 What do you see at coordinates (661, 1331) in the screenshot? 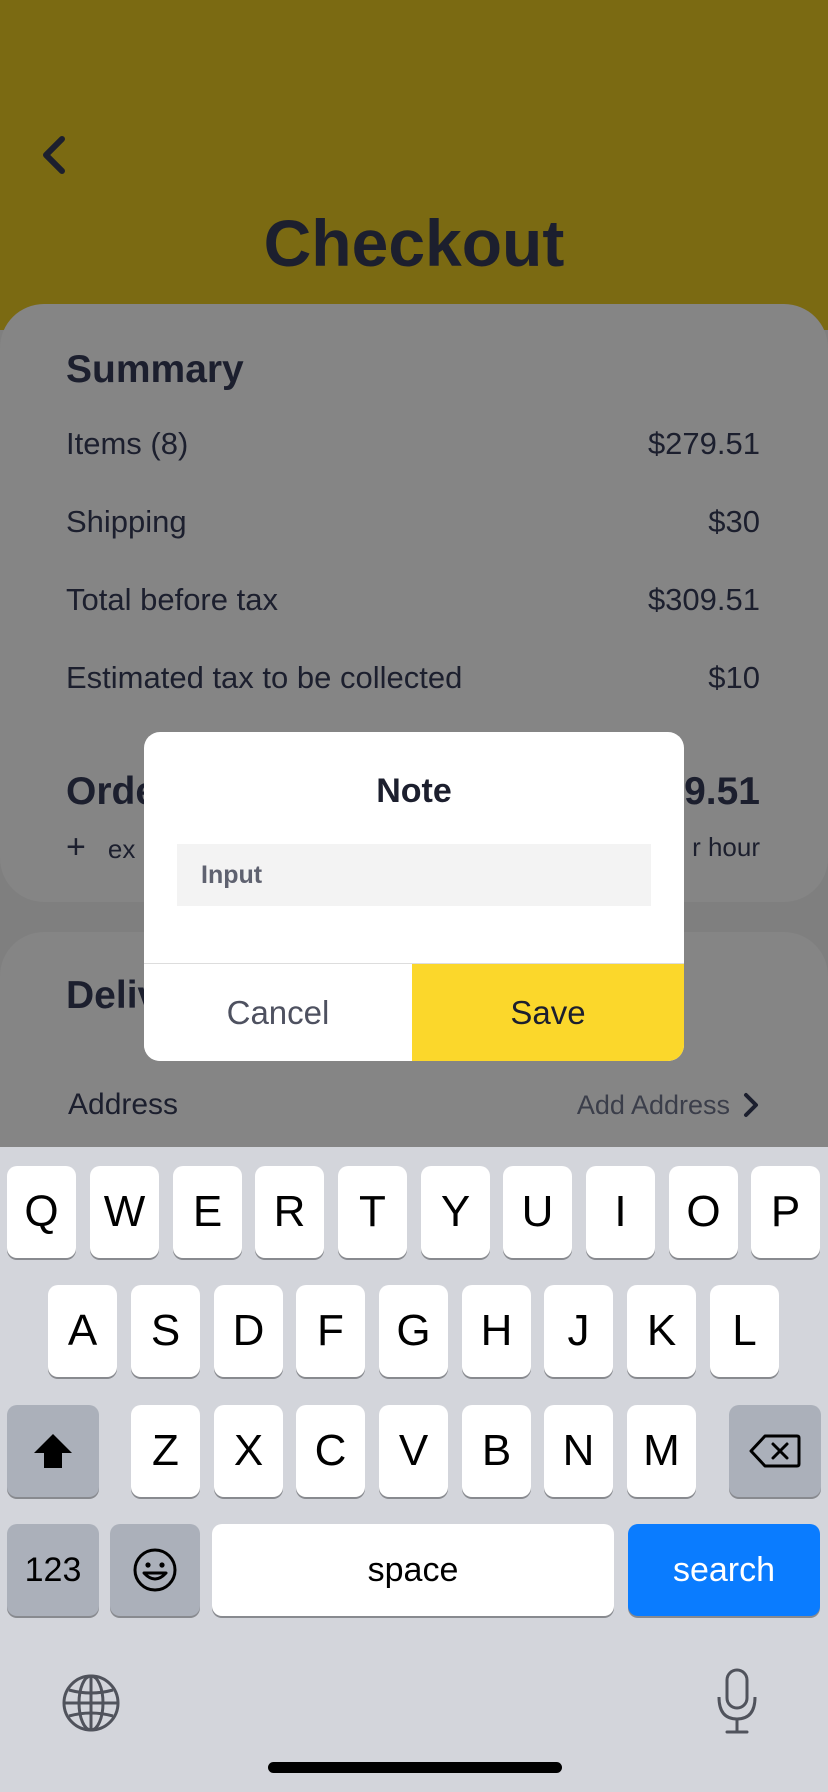
I see `key-k: K` at bounding box center [661, 1331].